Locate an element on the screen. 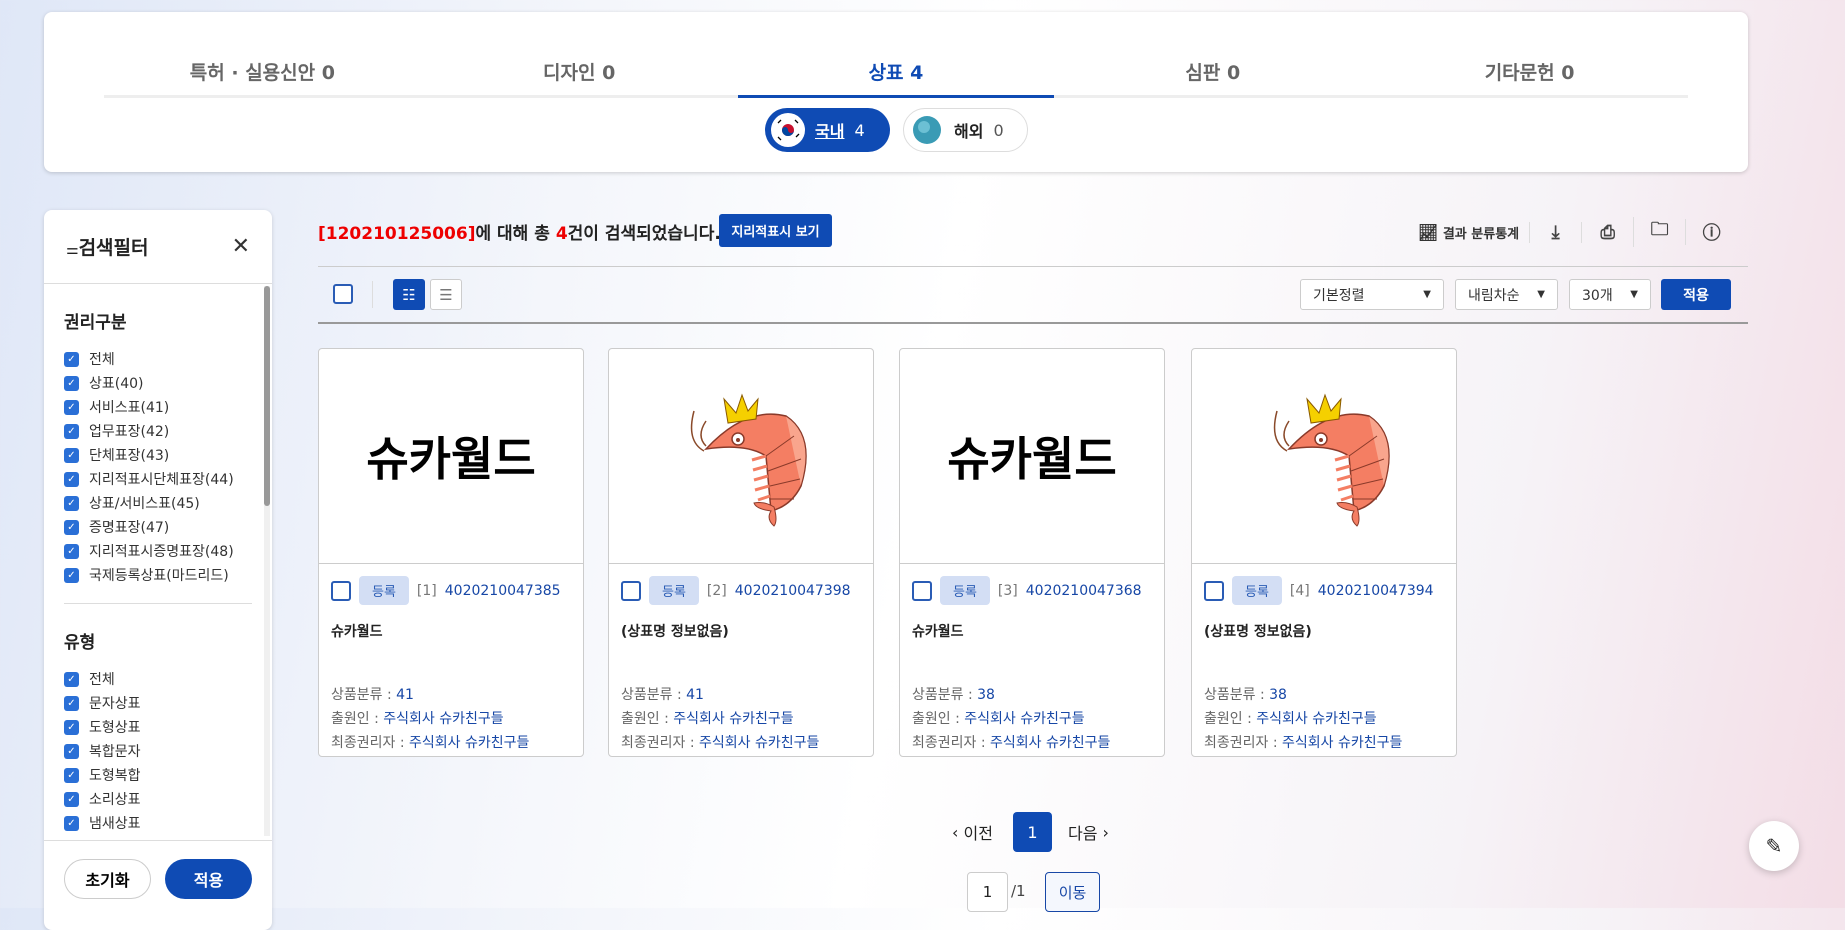 The image size is (1845, 930). card-view-icon: ☷ is located at coordinates (409, 294).